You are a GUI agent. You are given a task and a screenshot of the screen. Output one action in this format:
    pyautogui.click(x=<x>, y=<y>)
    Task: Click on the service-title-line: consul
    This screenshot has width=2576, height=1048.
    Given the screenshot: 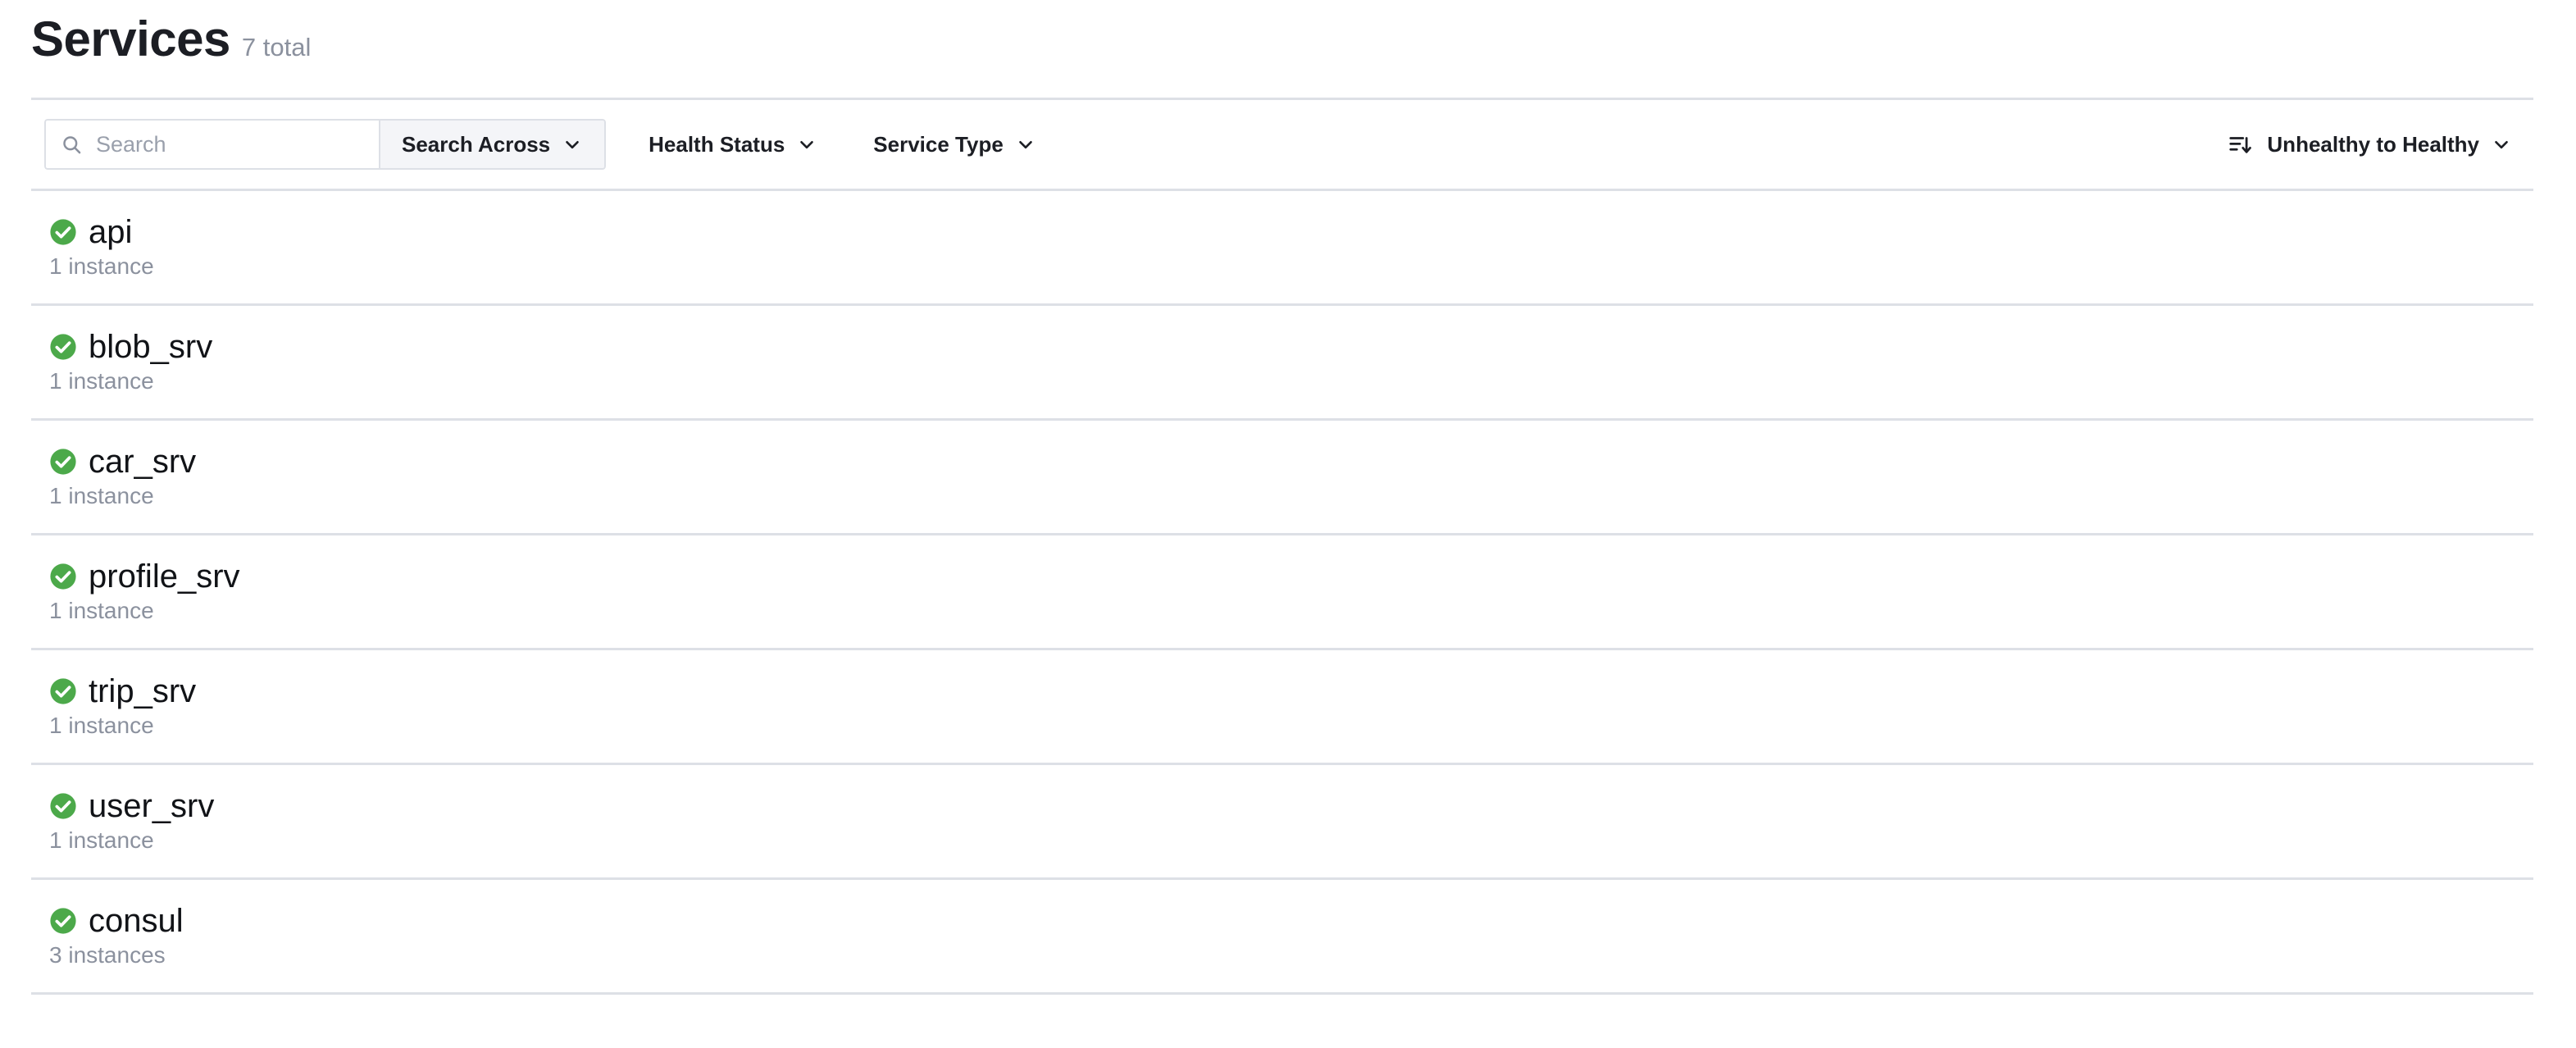 What is the action you would take?
    pyautogui.click(x=1291, y=921)
    